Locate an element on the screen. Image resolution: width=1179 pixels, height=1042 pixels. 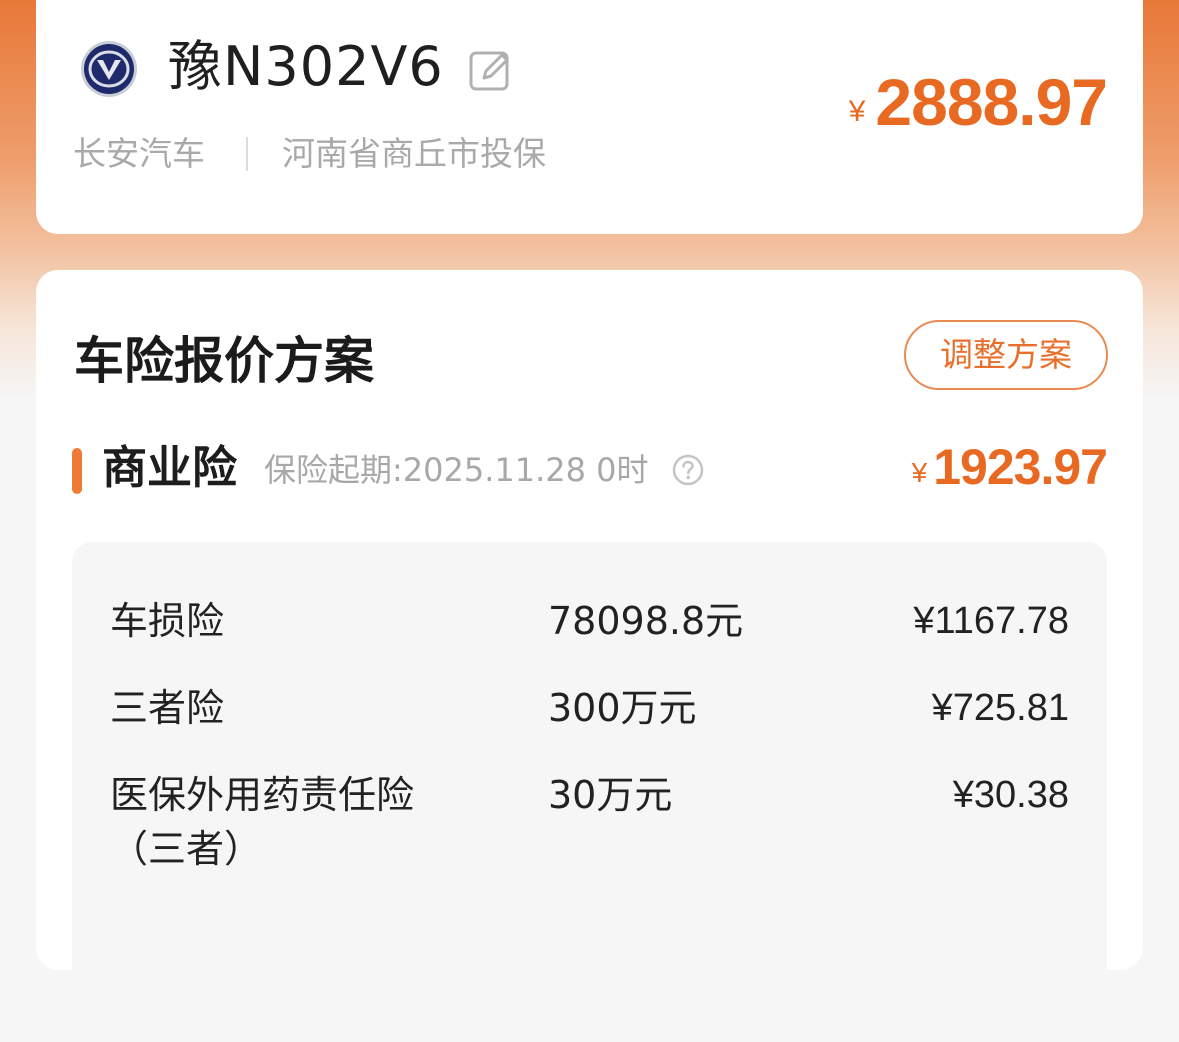
coverage-price: ¥30.38 is located at coordinates (1010, 795).